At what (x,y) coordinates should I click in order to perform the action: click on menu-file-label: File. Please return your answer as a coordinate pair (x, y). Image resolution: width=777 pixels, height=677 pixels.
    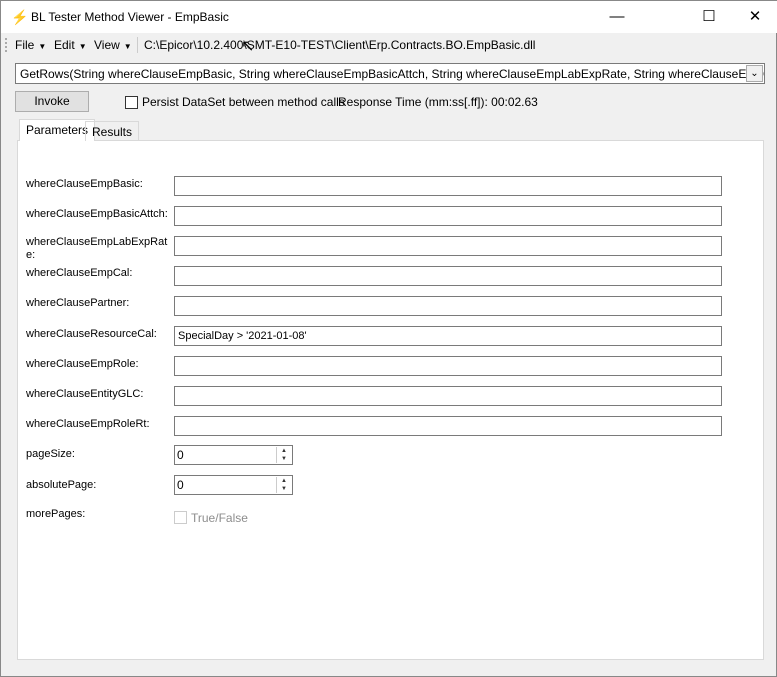
    Looking at the image, I should click on (25, 45).